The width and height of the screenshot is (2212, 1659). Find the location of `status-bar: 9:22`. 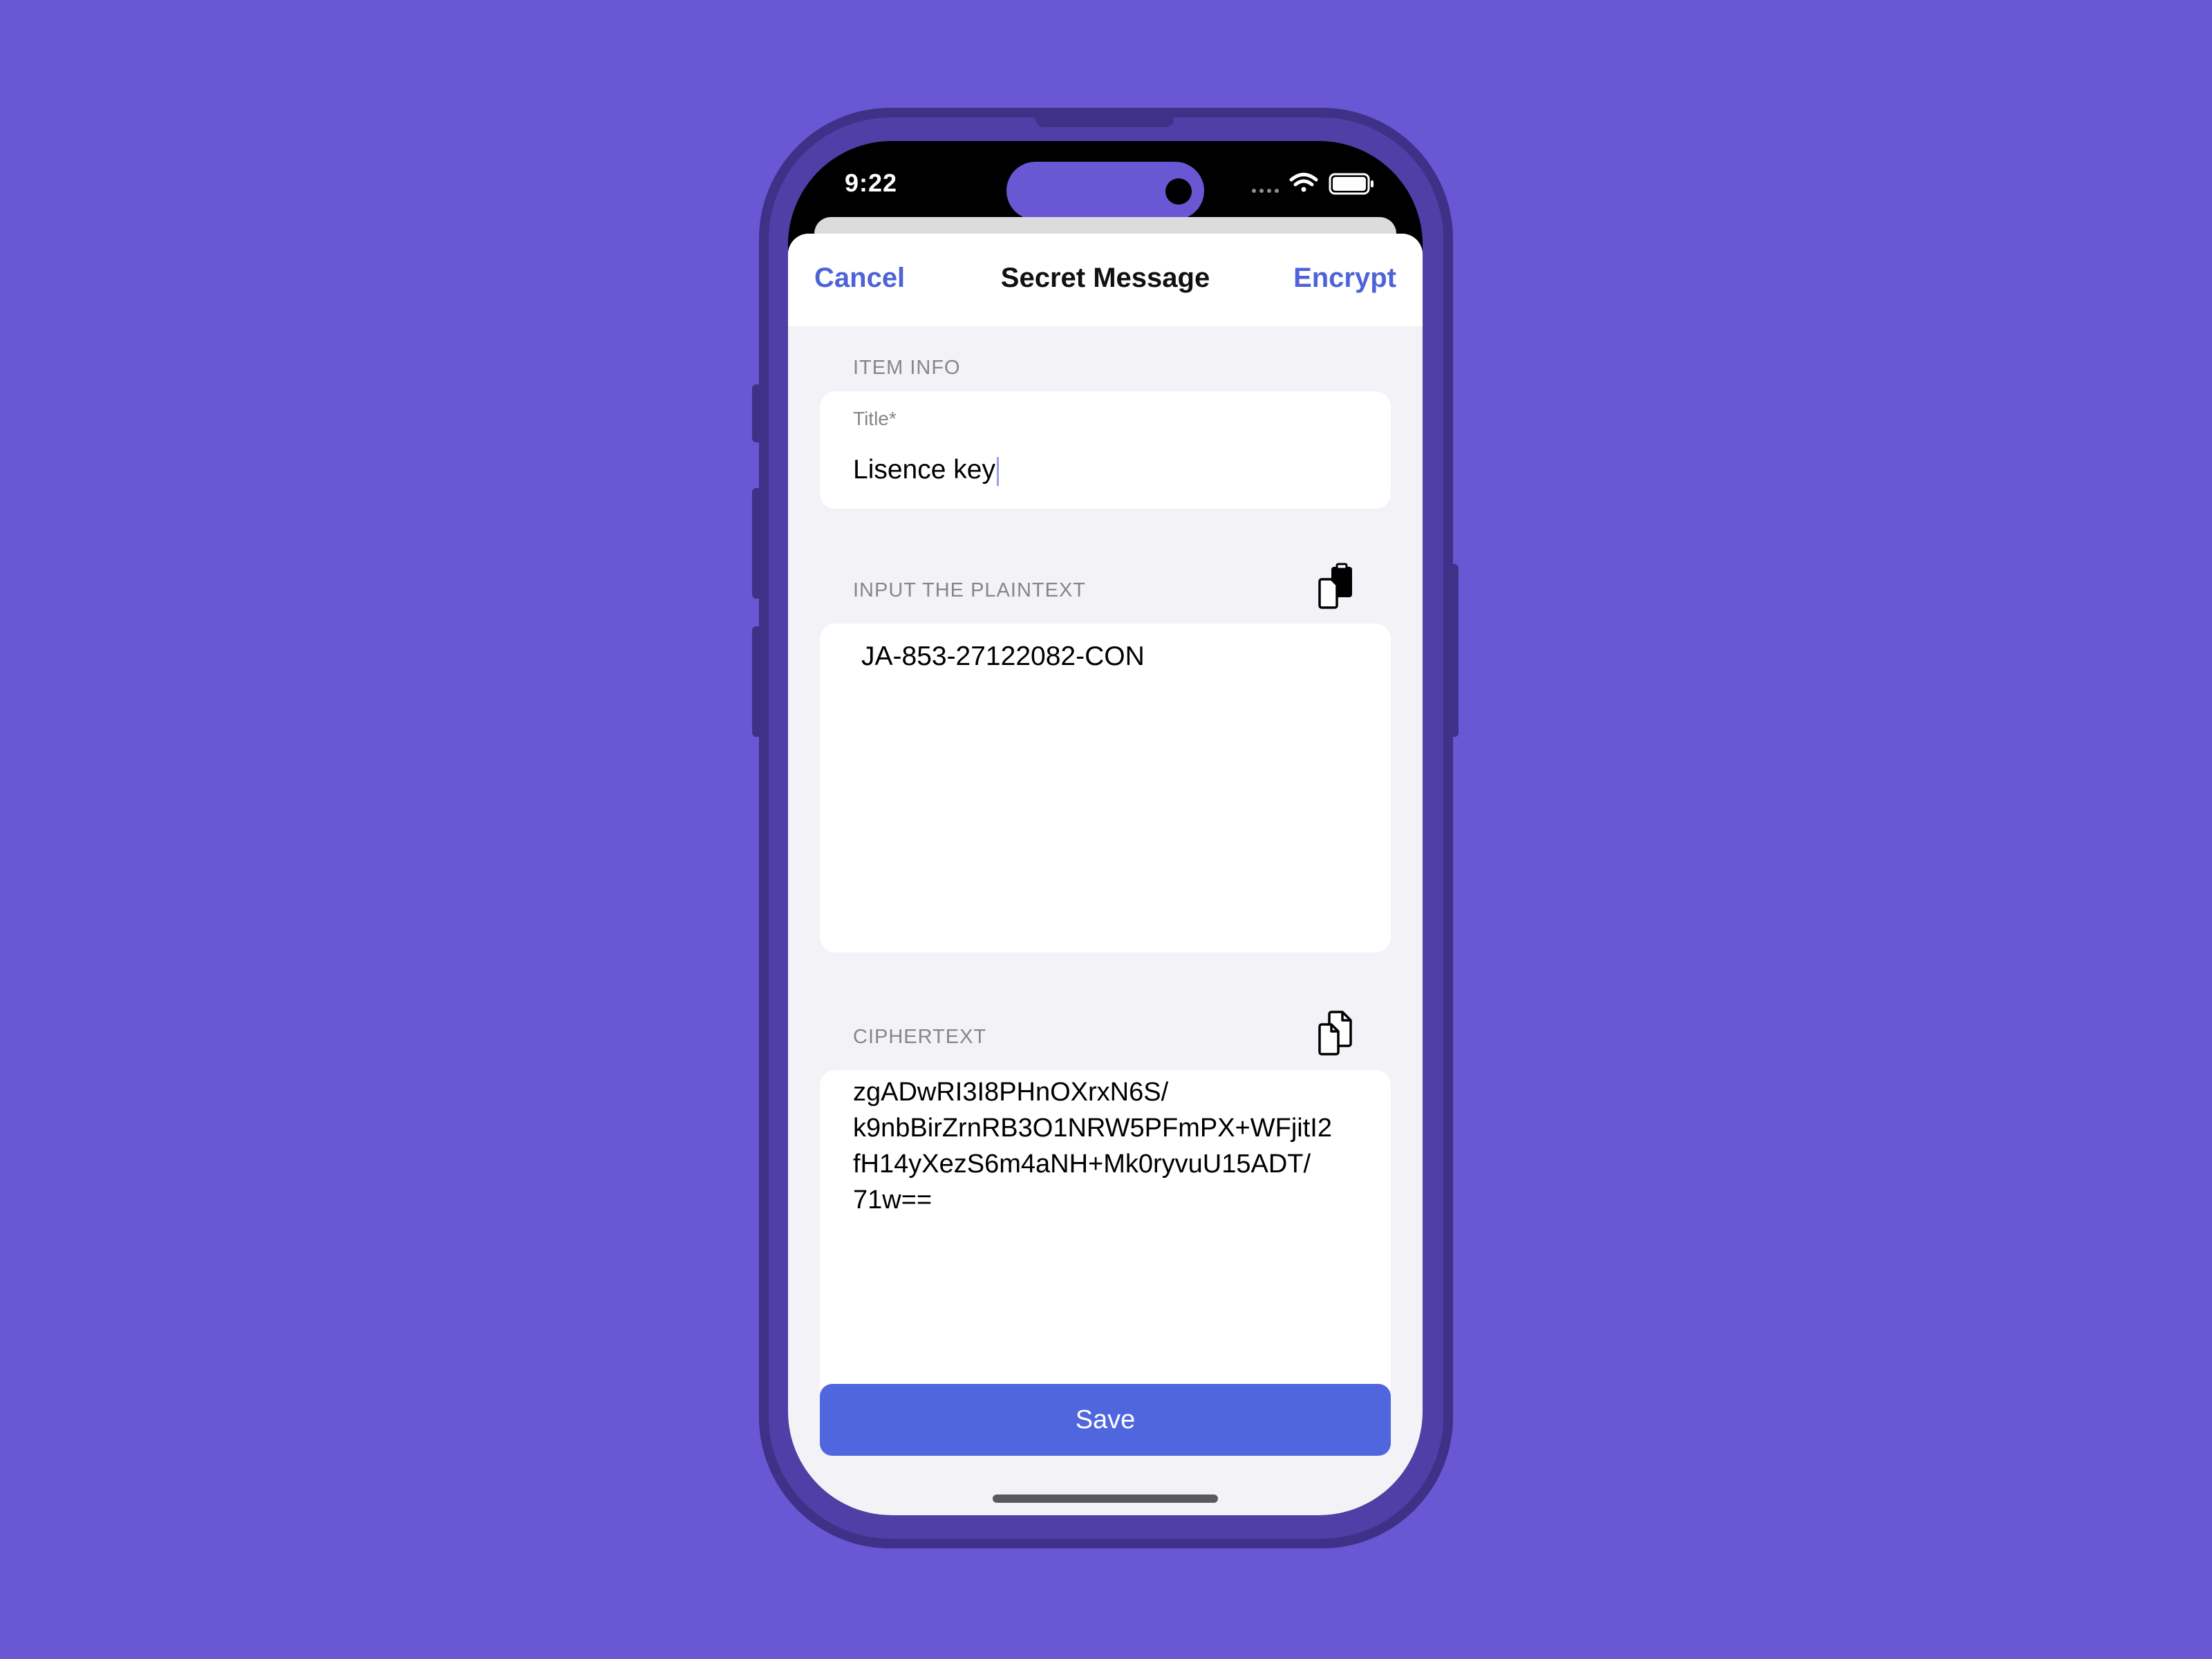

status-bar: 9:22 is located at coordinates (1105, 180).